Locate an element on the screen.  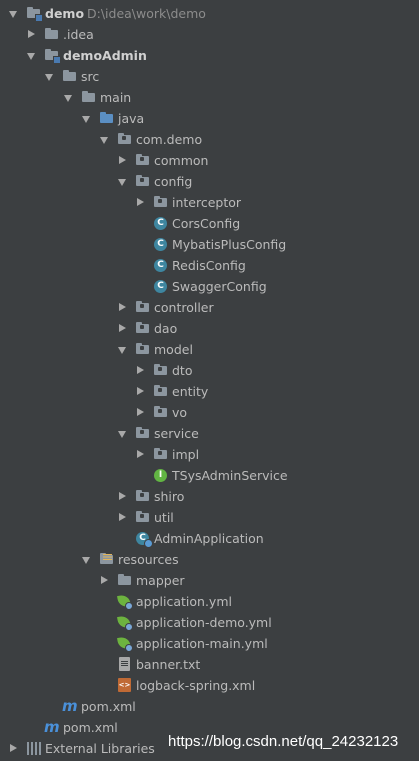
tree-item-mybatisplusconfig: C MybatisPlusConfig is located at coordinates (150, 244).